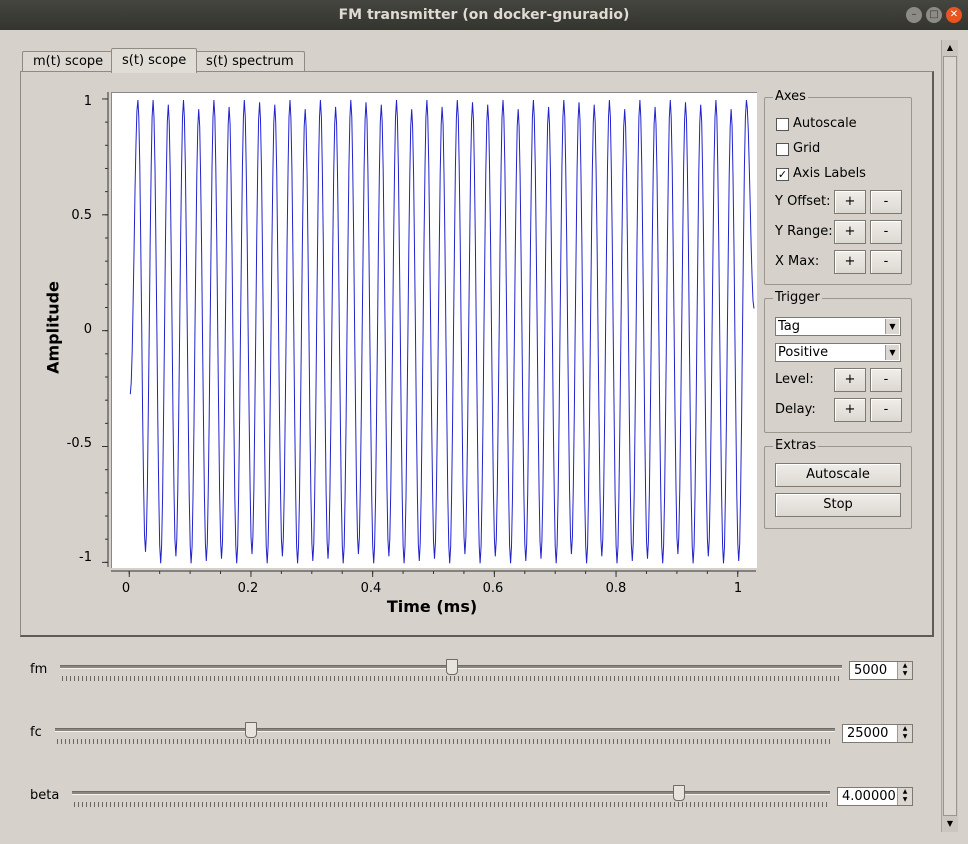 Image resolution: width=968 pixels, height=844 pixels. What do you see at coordinates (445, 741) in the screenshot?
I see `fc-slider-ticks` at bounding box center [445, 741].